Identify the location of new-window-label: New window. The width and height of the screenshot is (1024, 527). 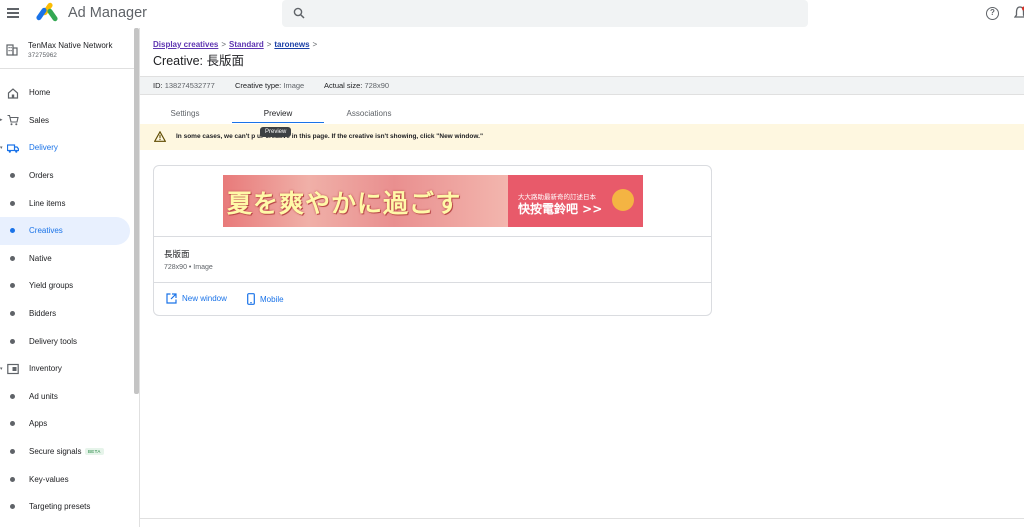
(204, 298).